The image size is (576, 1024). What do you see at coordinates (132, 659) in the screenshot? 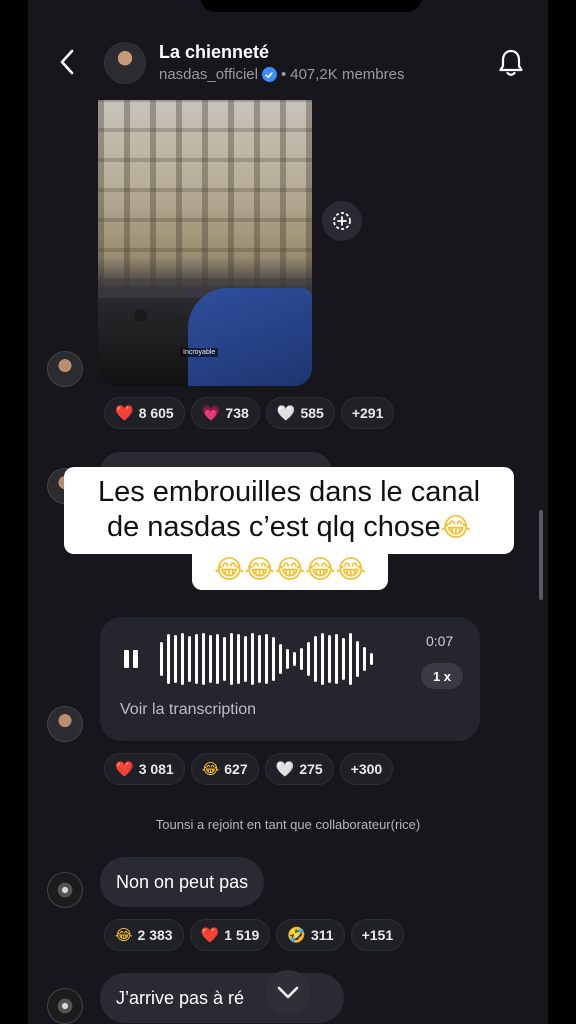
I see `pause-button` at bounding box center [132, 659].